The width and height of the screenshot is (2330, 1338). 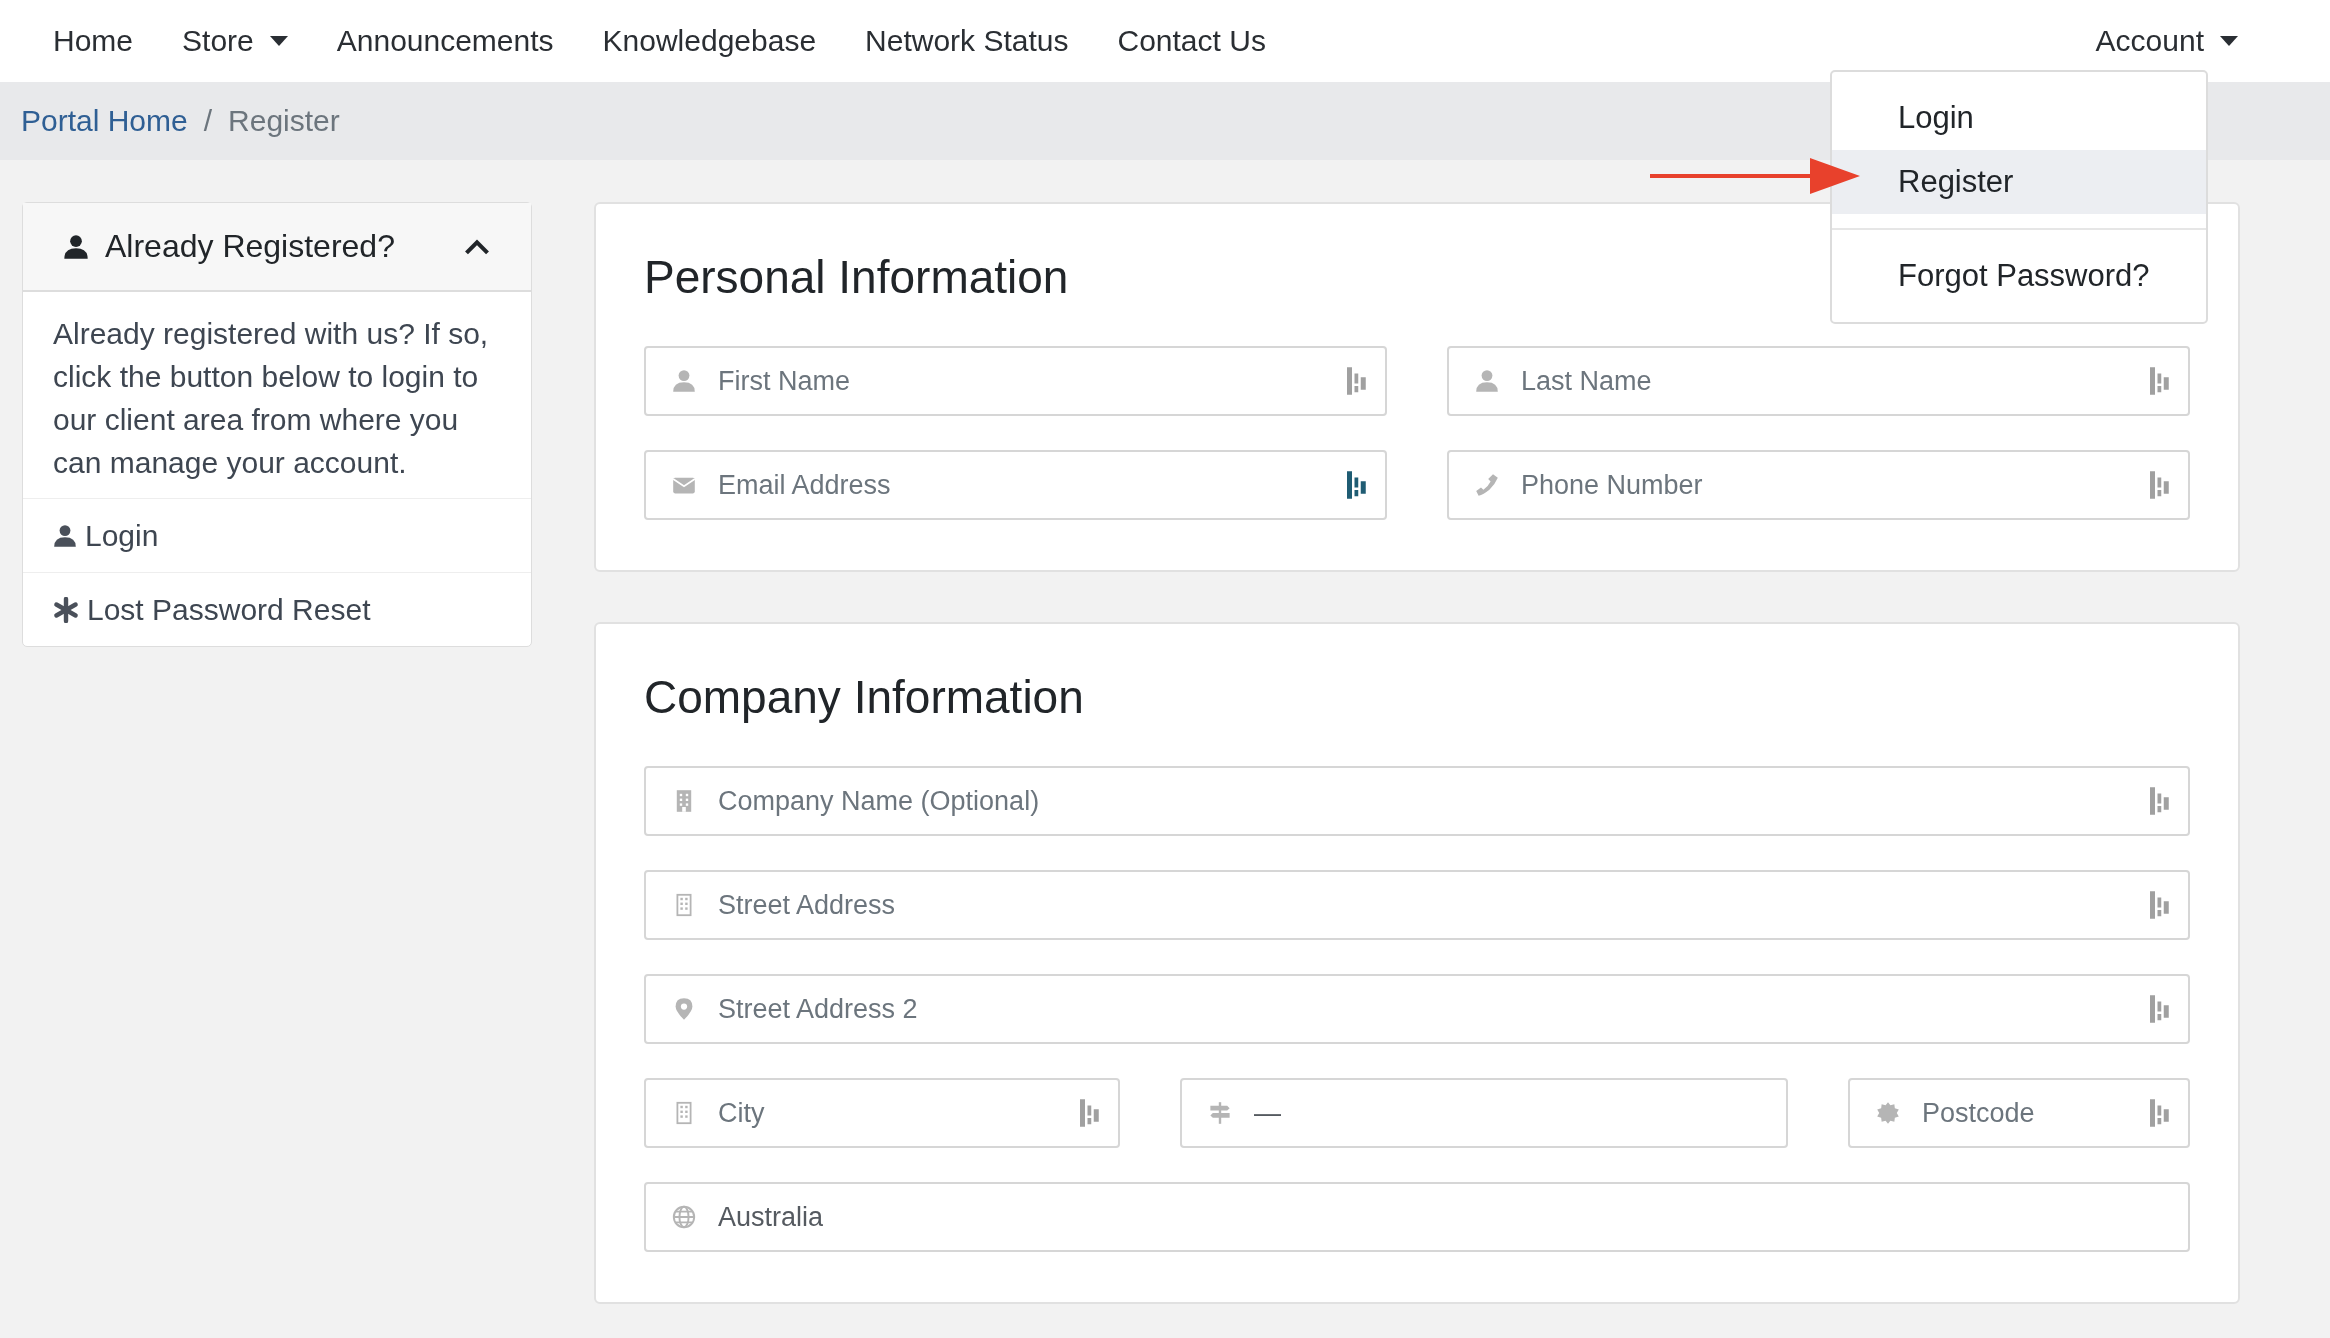 What do you see at coordinates (784, 381) in the screenshot?
I see `field-placeholder: First Name` at bounding box center [784, 381].